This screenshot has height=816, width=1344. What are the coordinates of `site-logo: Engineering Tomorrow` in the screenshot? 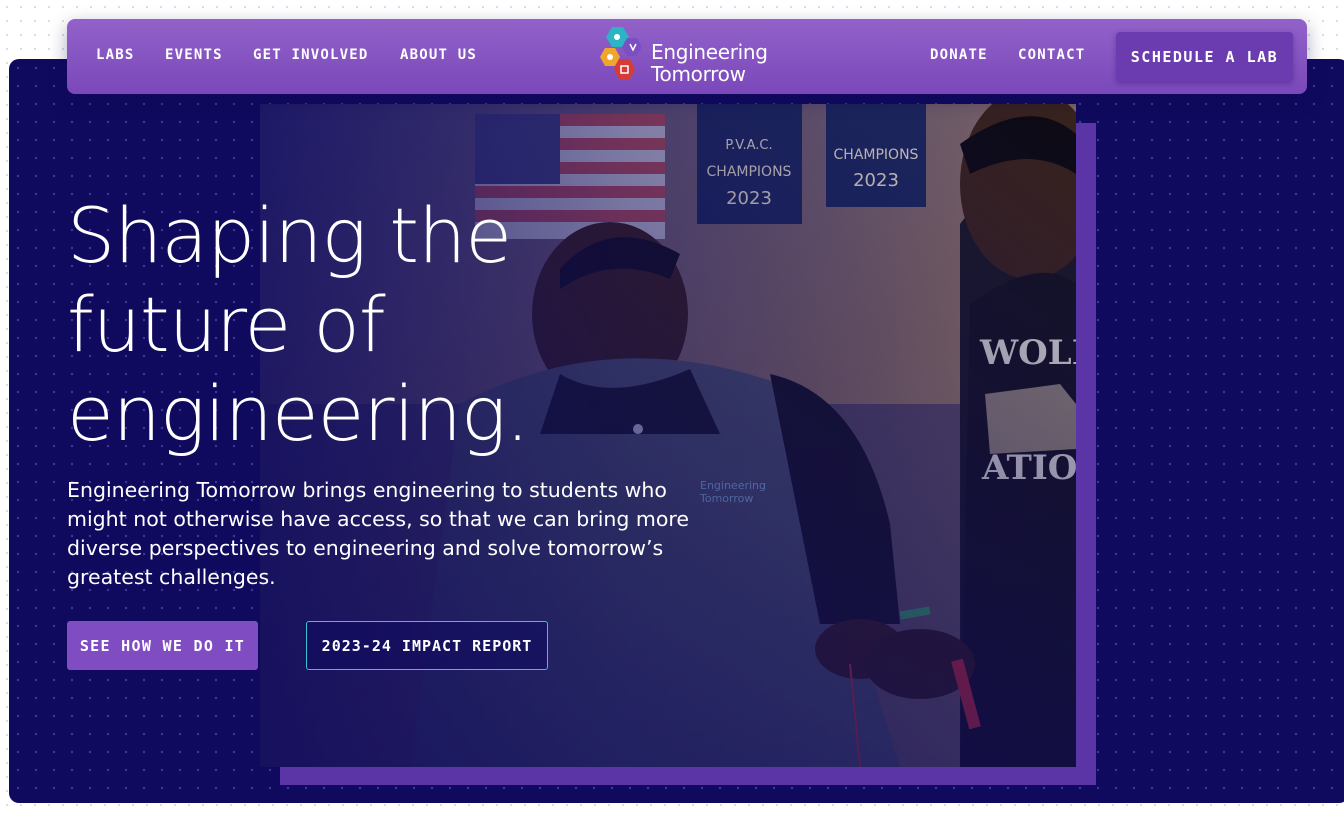 It's located at (694, 57).